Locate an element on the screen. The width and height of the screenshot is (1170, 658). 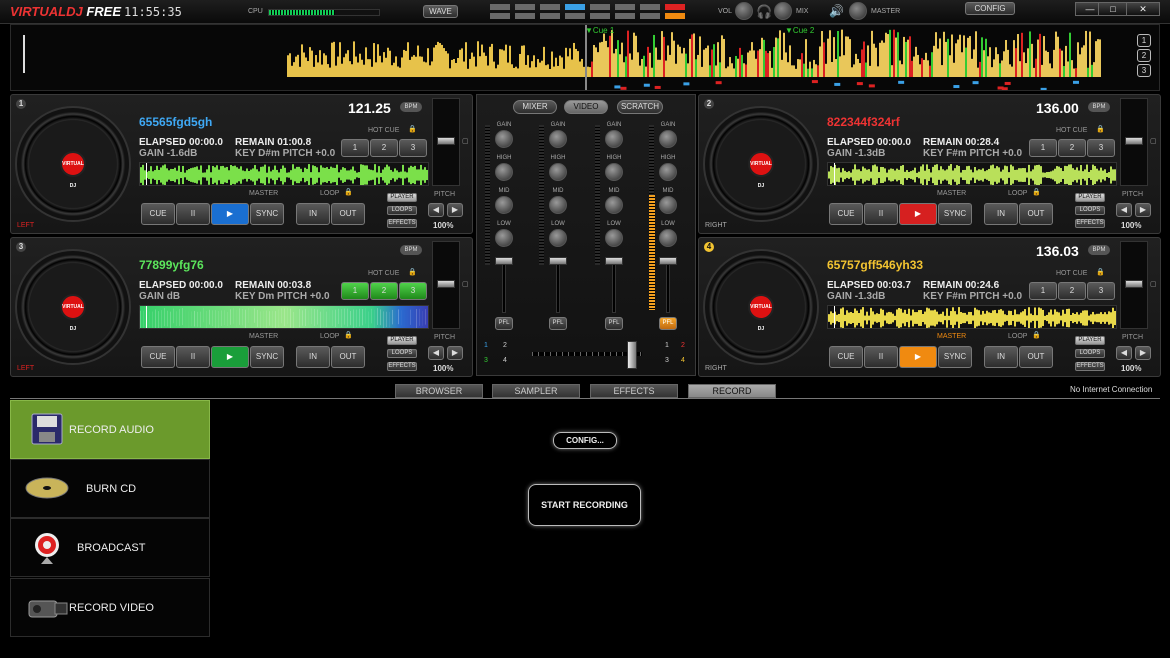
ch3-gain-knob is located at coordinates (614, 139).